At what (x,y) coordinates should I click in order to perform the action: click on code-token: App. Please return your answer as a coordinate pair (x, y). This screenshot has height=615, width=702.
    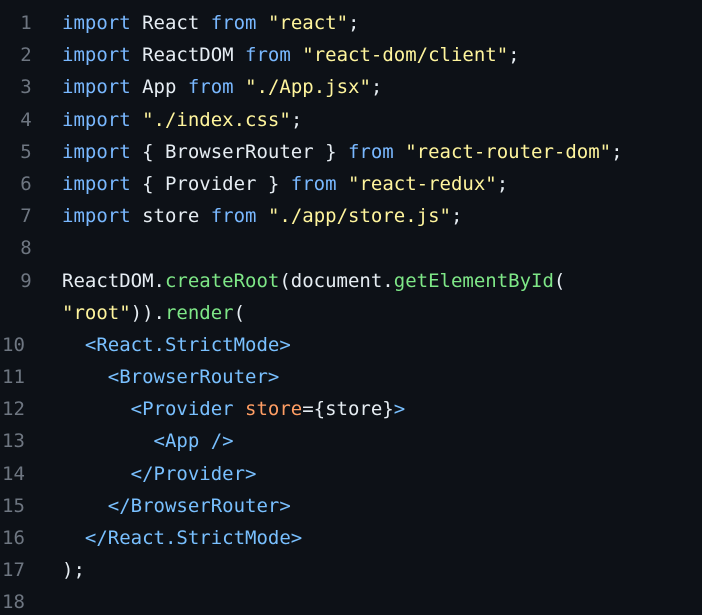
    Looking at the image, I should click on (159, 87).